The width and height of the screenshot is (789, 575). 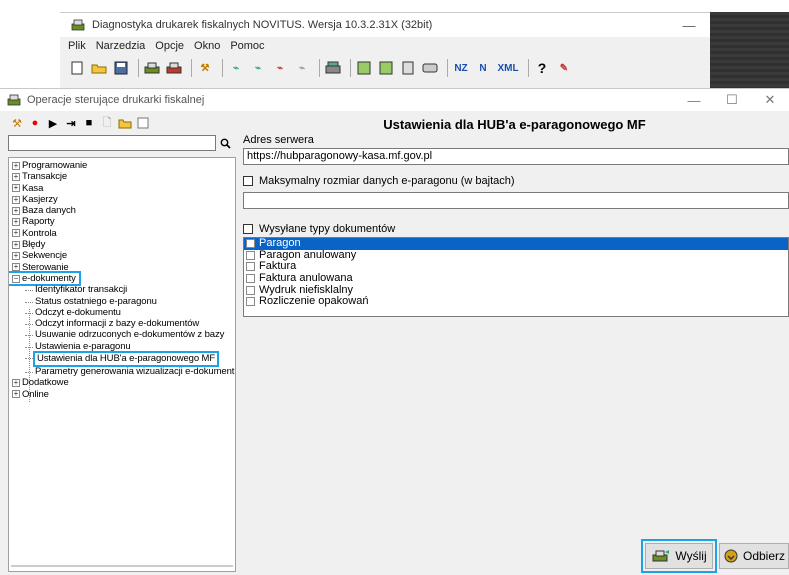 What do you see at coordinates (122, 233) in the screenshot?
I see `tree-node: + Kontrola` at bounding box center [122, 233].